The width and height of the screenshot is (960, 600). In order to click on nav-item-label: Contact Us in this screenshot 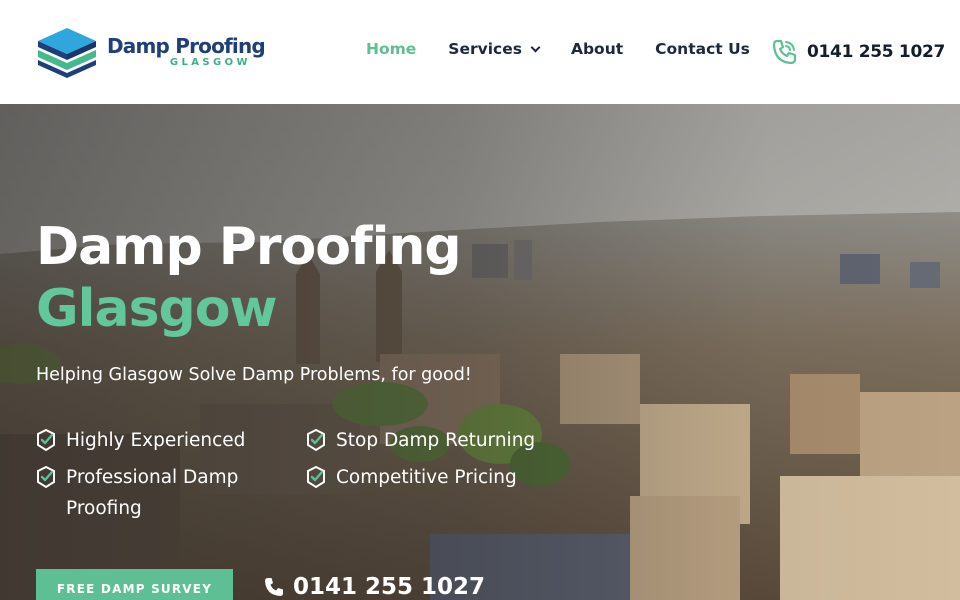, I will do `click(702, 49)`.